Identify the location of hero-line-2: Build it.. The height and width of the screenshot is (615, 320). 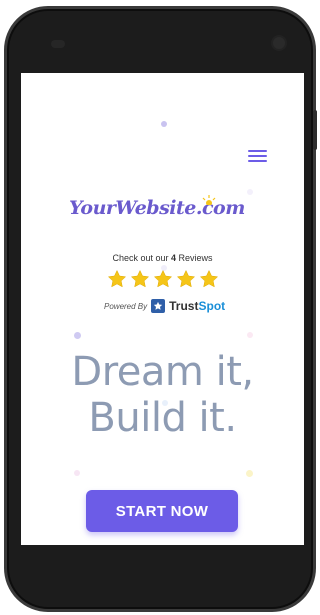
(162, 418).